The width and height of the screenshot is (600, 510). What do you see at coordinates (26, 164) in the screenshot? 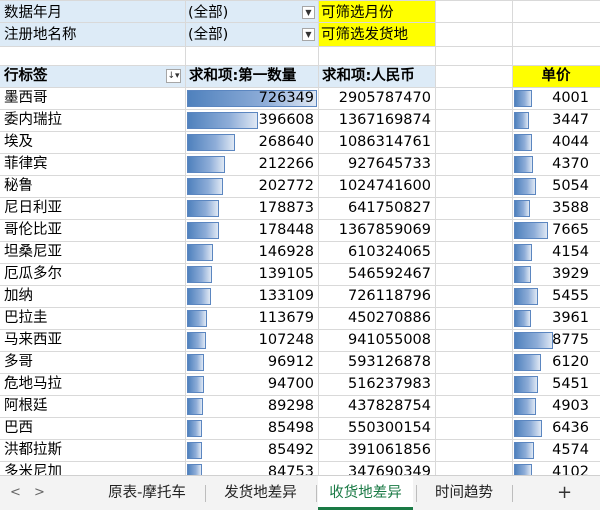
I see `row-label: 菲律宾` at bounding box center [26, 164].